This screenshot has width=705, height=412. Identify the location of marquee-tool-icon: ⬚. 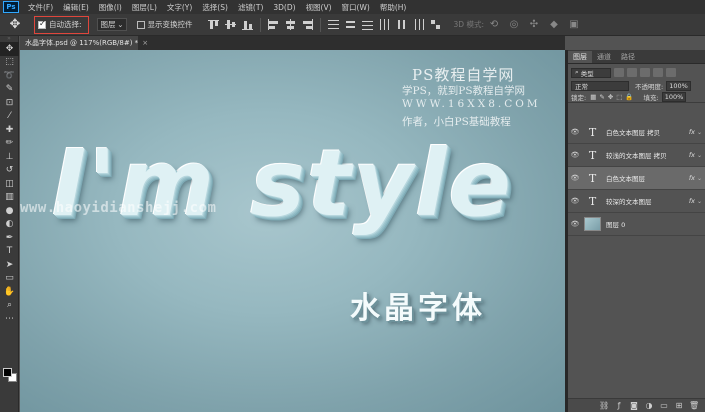
(9, 63).